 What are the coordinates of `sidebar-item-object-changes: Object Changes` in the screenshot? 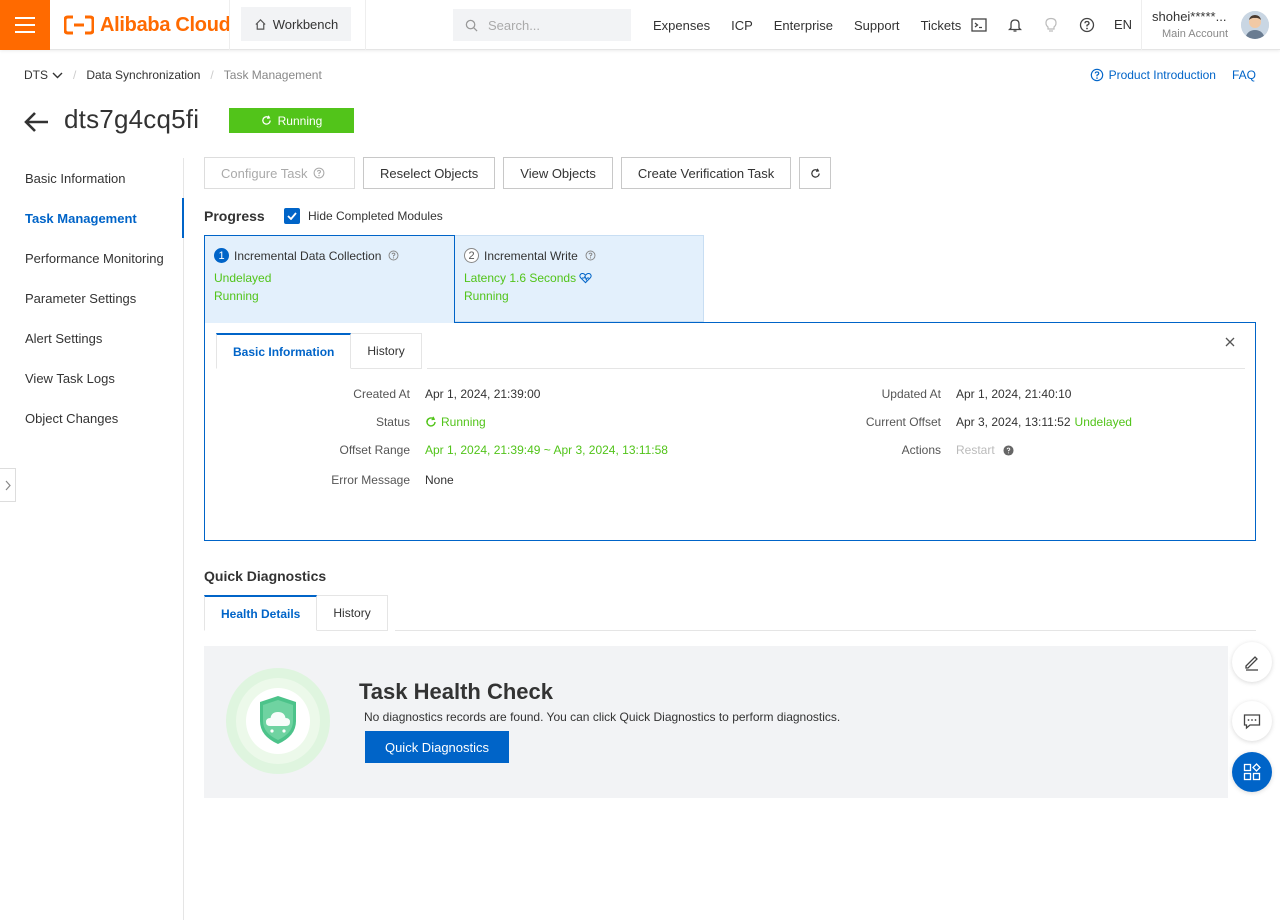 It's located at (91, 418).